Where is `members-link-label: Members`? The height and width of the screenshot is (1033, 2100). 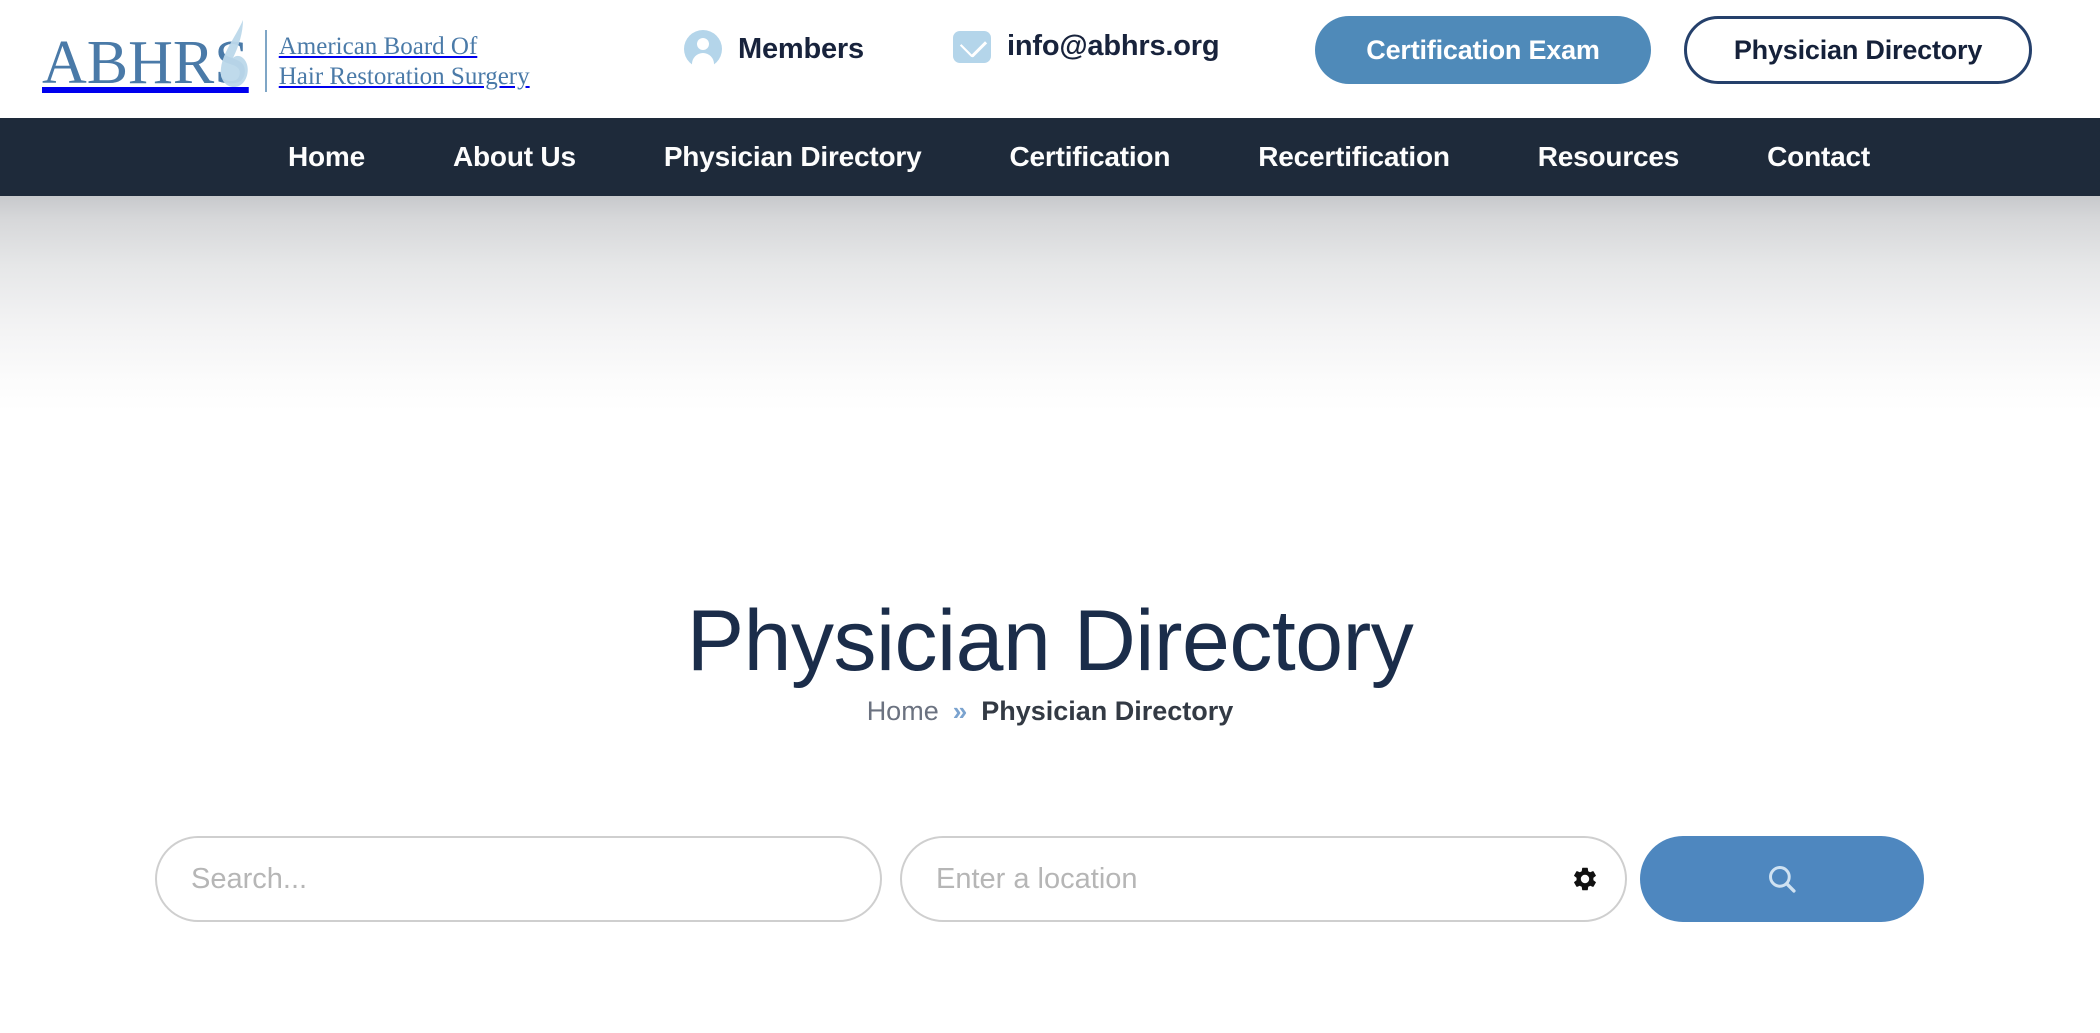 members-link-label: Members is located at coordinates (801, 48).